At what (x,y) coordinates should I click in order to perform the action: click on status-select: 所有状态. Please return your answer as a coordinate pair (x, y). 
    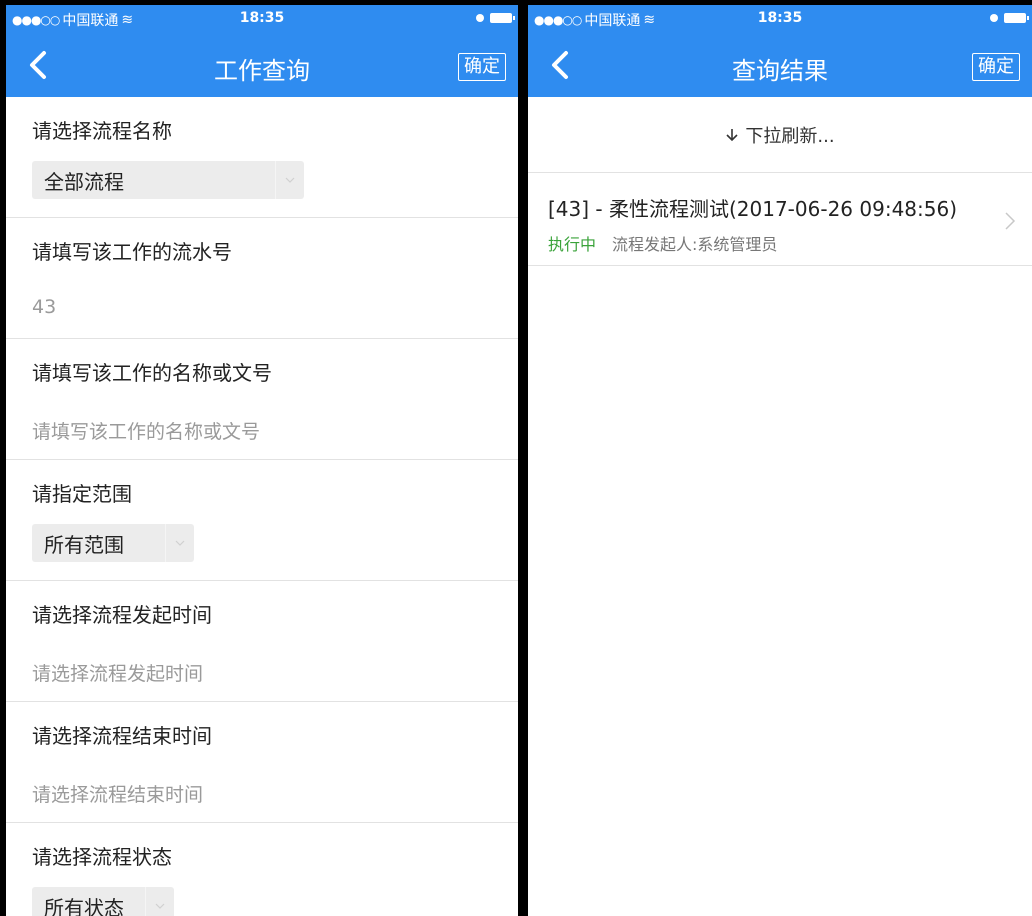
    Looking at the image, I should click on (103, 901).